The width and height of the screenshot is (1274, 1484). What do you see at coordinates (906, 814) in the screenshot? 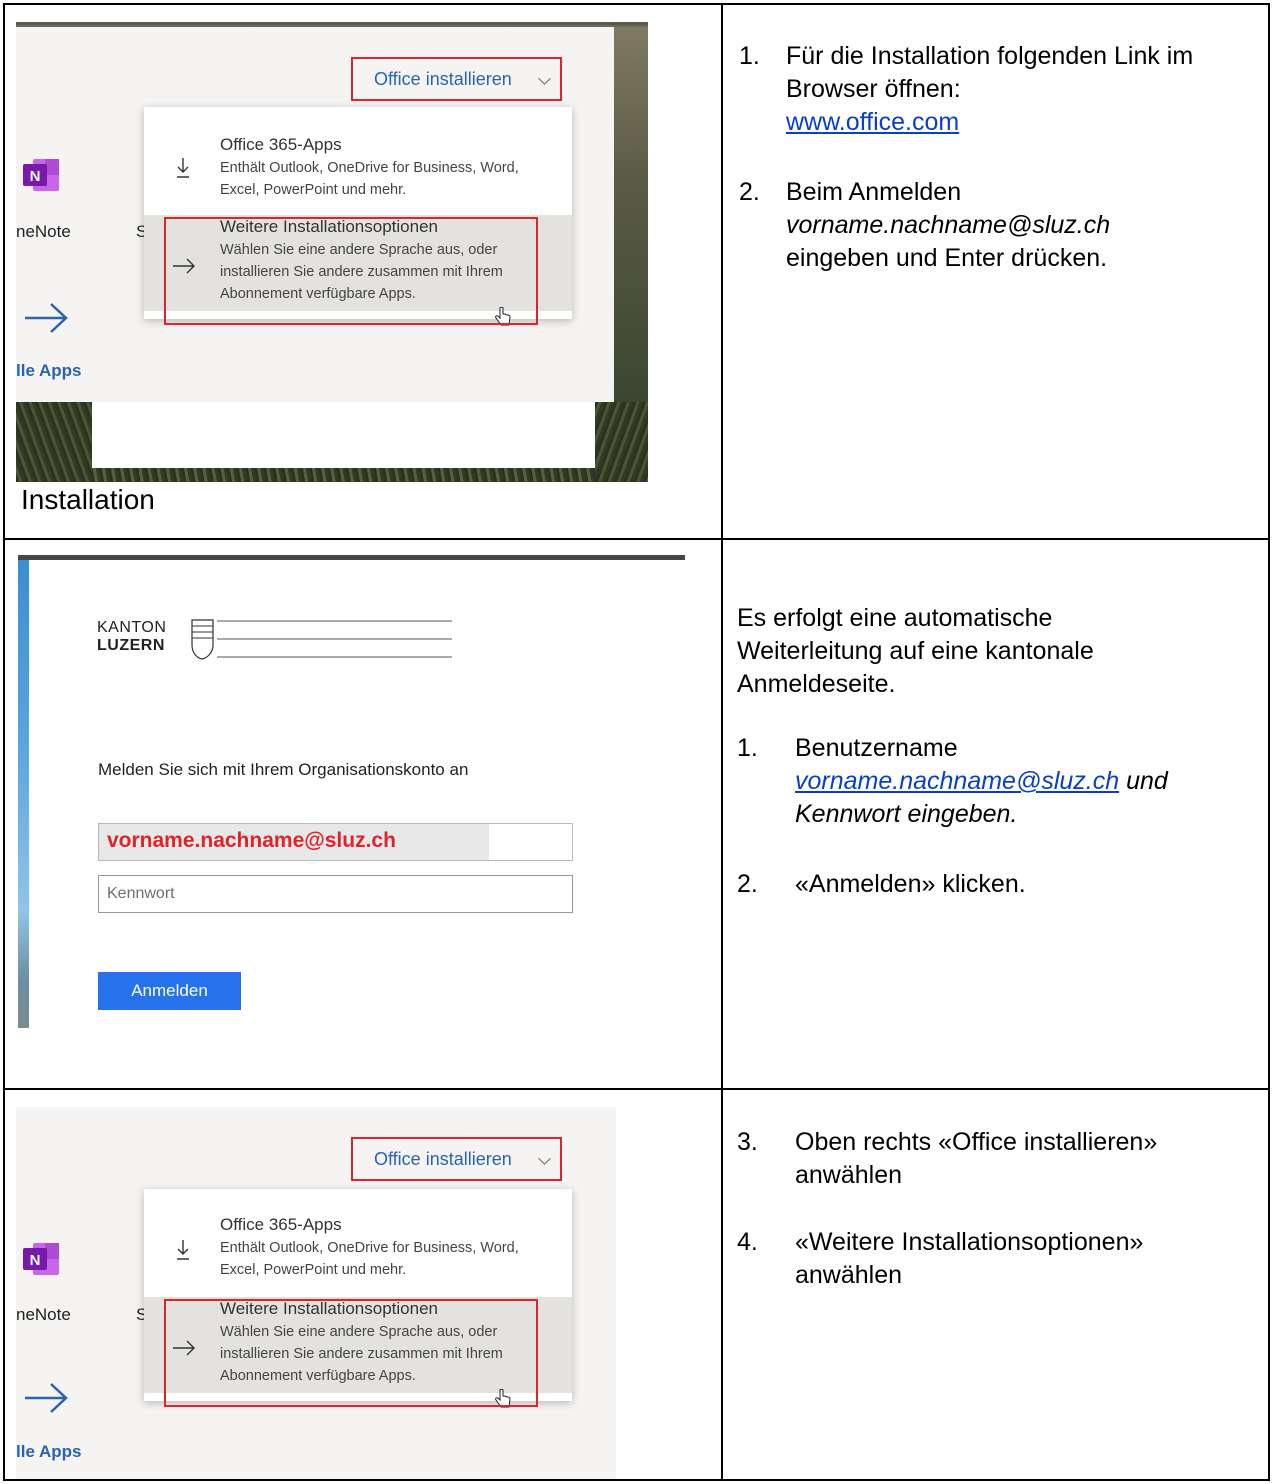
I see `step-text: Kennwort eingeben.` at bounding box center [906, 814].